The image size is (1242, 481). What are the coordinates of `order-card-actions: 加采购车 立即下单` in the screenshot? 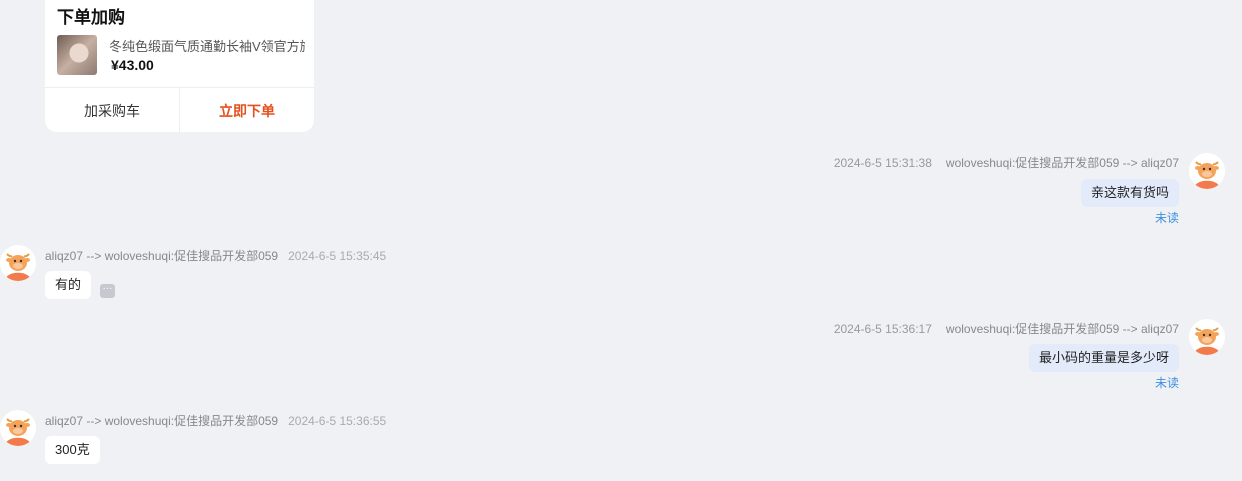 It's located at (179, 109).